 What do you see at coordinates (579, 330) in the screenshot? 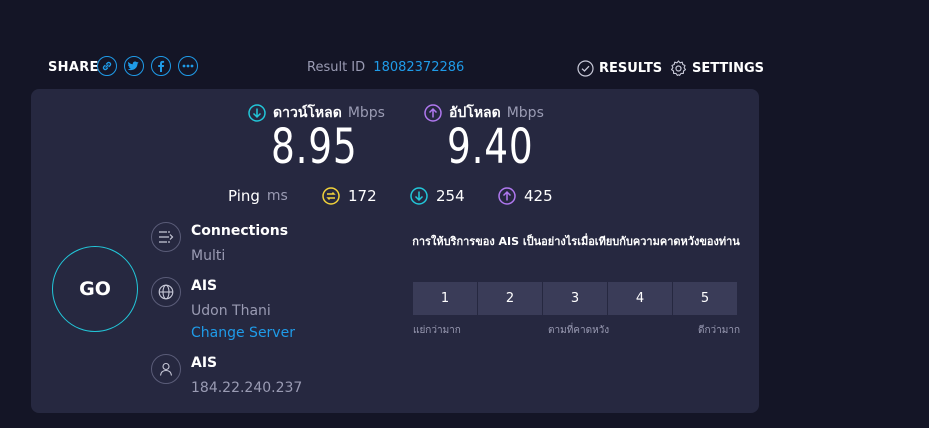
I see `scale-mid-label: ตามที่คาดหวัง` at bounding box center [579, 330].